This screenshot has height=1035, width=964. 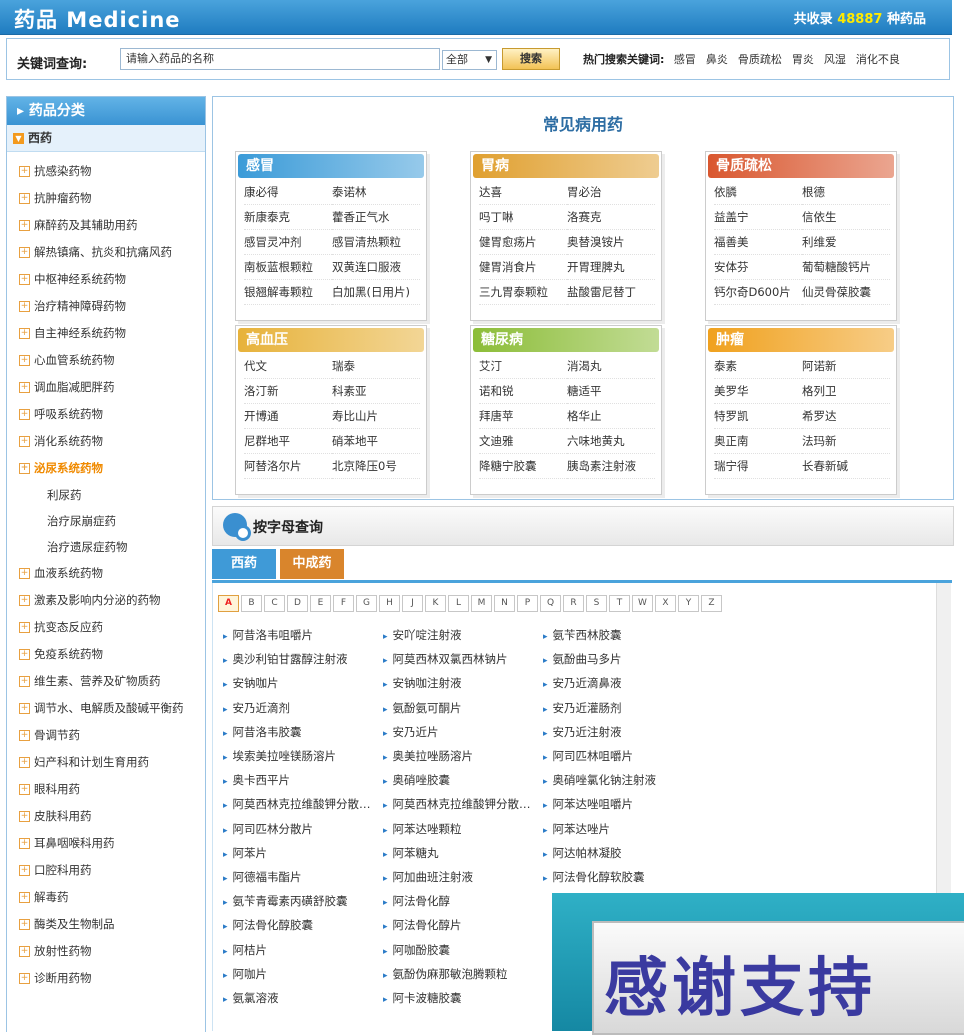 What do you see at coordinates (376, 416) in the screenshot?
I see `drug-link: 寿比山片` at bounding box center [376, 416].